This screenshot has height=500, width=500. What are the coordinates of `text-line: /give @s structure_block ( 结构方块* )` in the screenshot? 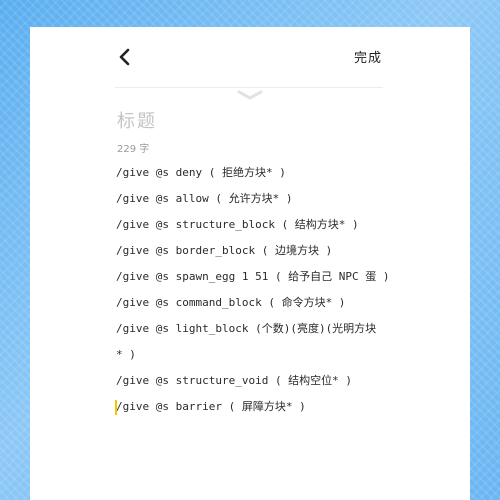 It's located at (237, 224).